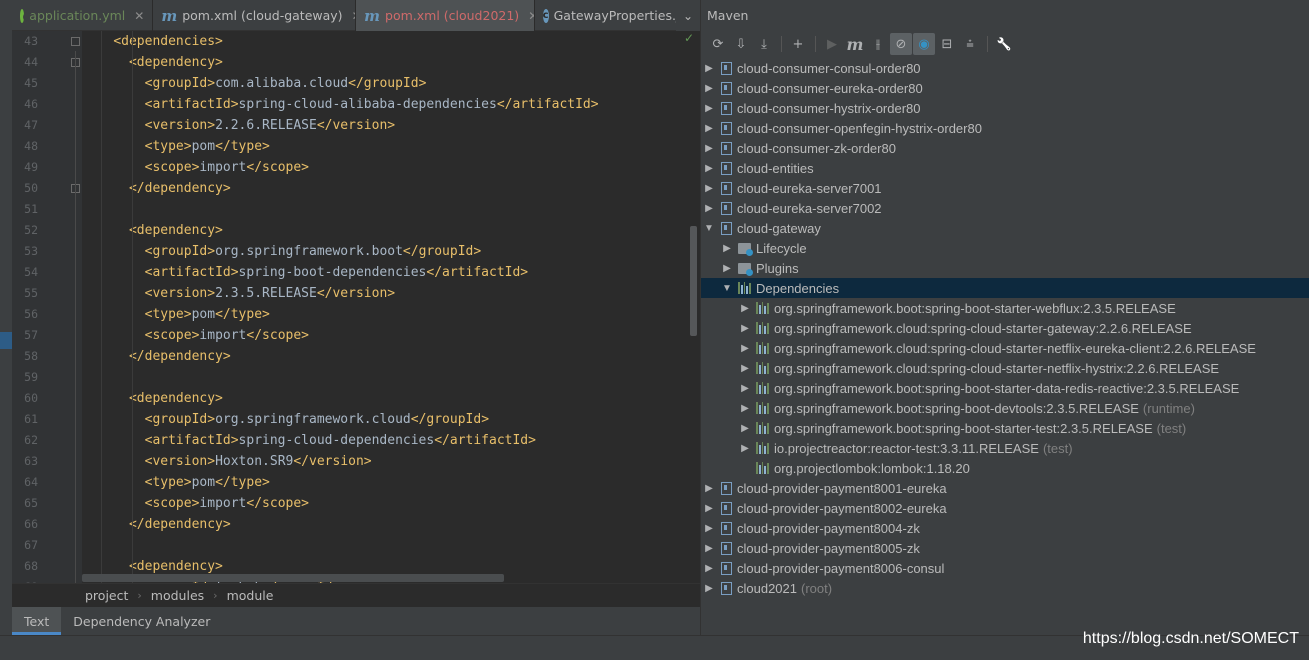 Image resolution: width=1309 pixels, height=660 pixels. I want to click on xml-text: import, so click(223, 503).